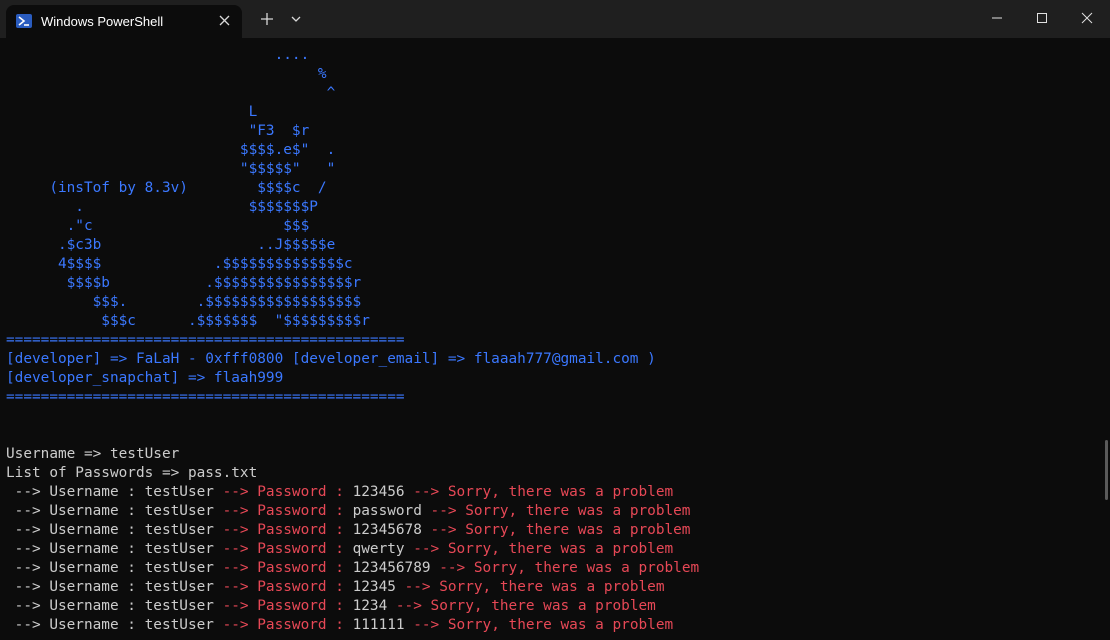 The height and width of the screenshot is (640, 1110). Describe the element at coordinates (158, 131) in the screenshot. I see `banner-line: "F3 $r` at that location.